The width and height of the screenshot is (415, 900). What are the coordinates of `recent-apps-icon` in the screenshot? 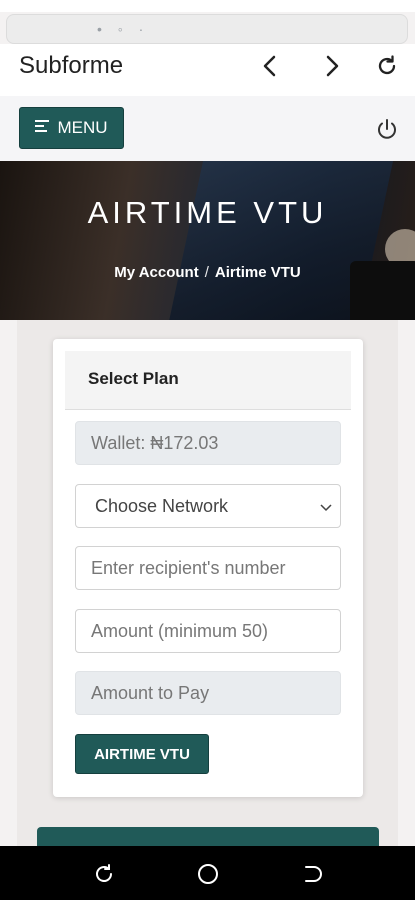 It's located at (104, 874).